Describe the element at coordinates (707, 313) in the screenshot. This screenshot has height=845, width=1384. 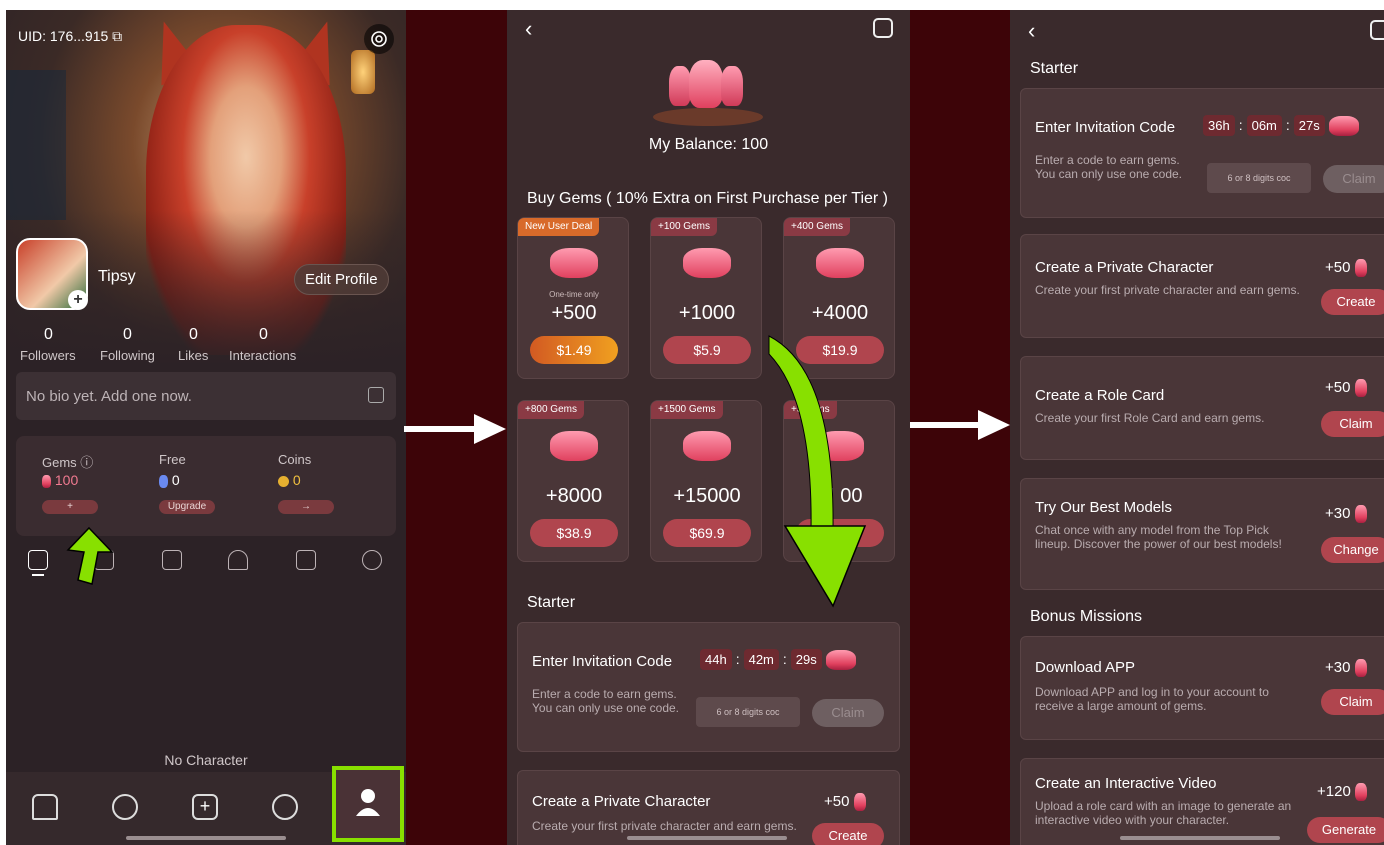
I see `pack-amount: +1000` at that location.